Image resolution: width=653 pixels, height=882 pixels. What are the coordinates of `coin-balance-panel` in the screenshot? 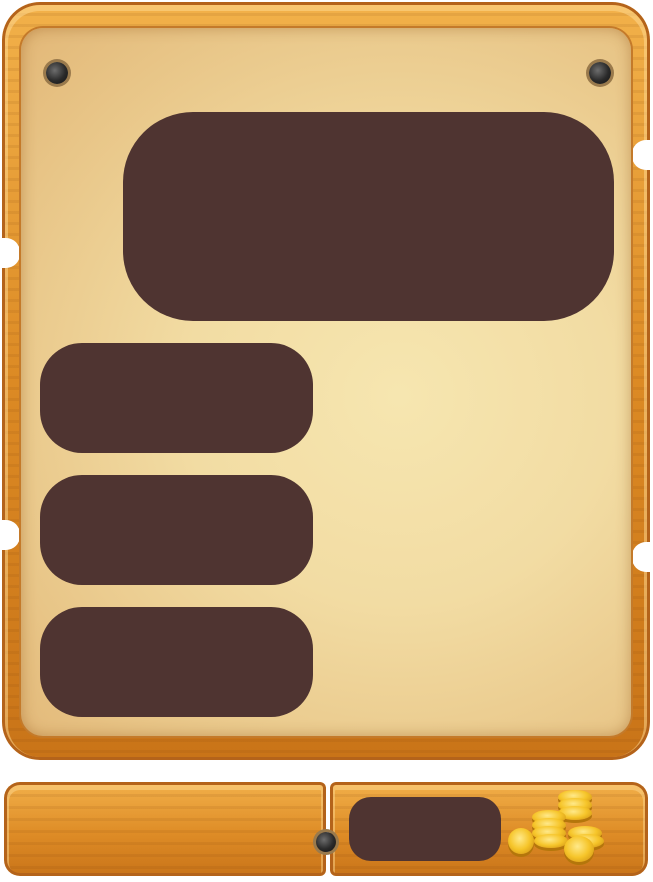 It's located at (425, 829).